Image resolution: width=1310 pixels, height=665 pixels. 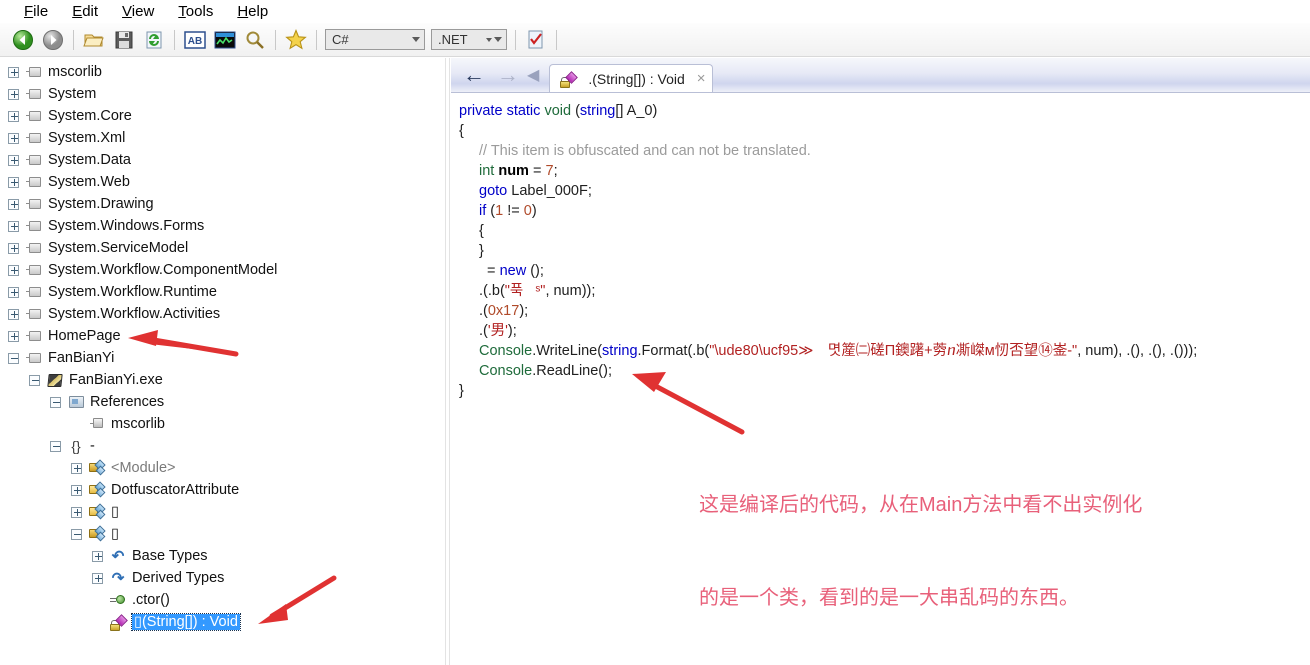 I want to click on tree-node: DotfuscatorAttribute, so click(x=222, y=490).